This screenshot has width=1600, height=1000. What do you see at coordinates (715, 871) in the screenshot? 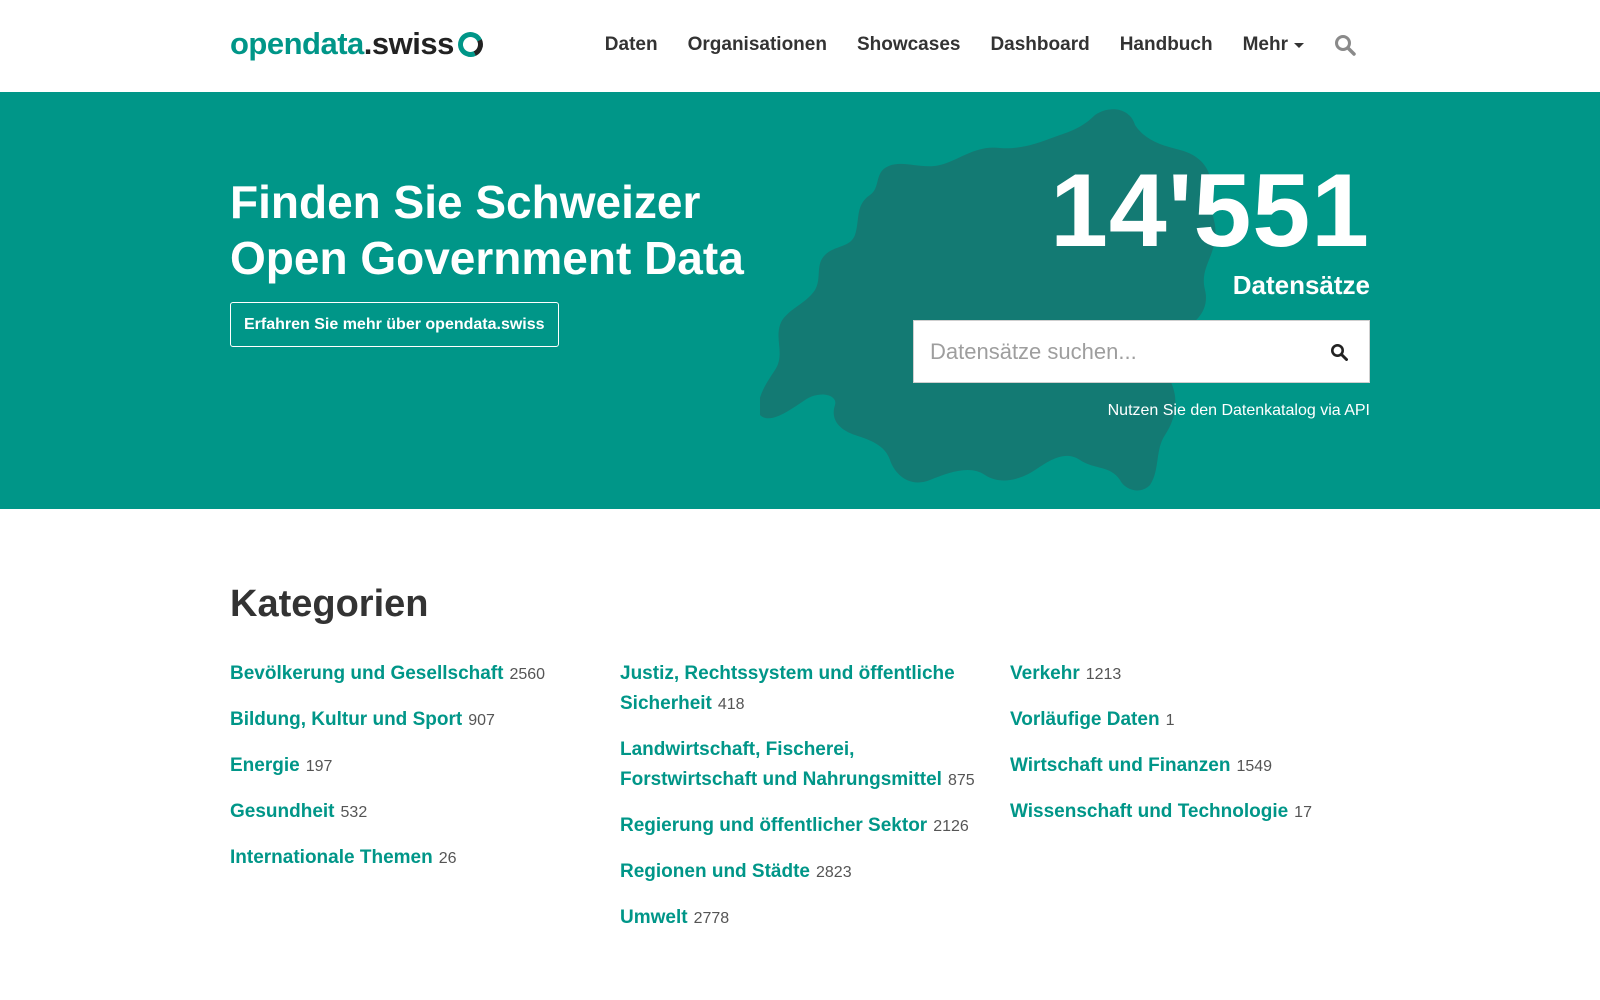
I see `category-name: Regionen und Städte` at bounding box center [715, 871].